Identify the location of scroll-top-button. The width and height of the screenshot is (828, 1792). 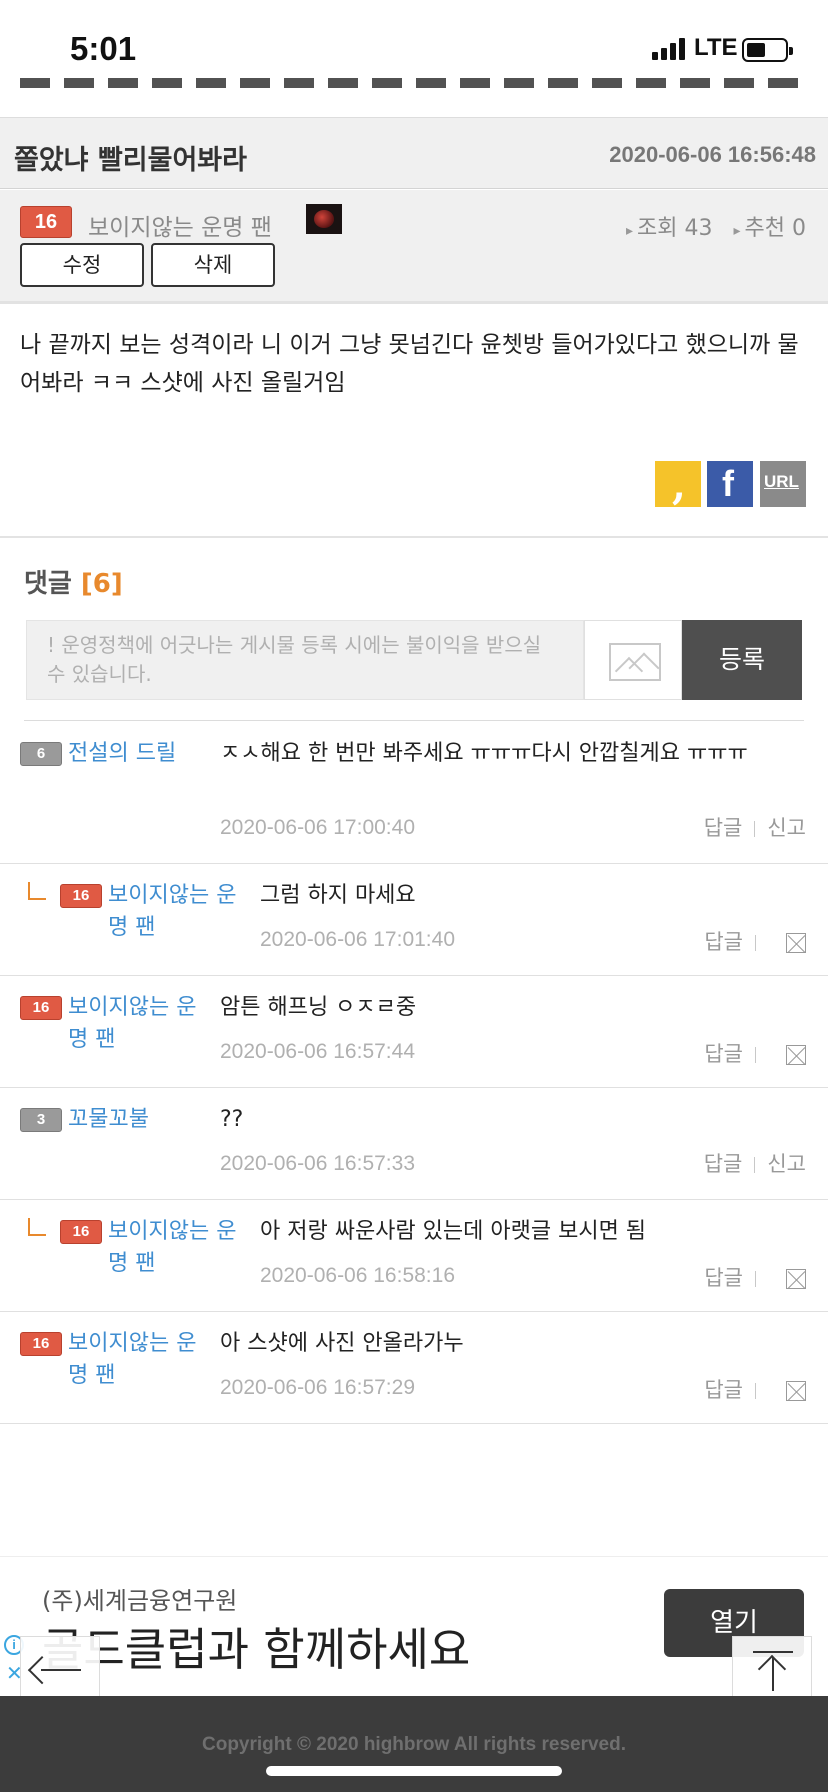
(772, 1669).